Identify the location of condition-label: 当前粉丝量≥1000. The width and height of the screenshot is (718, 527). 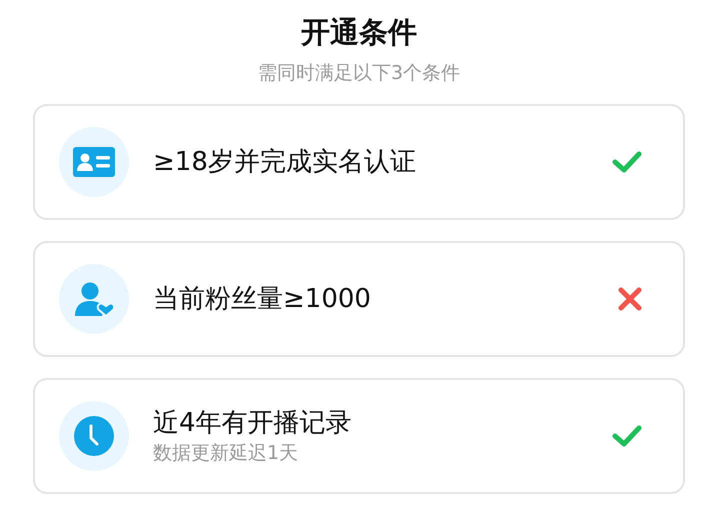
(262, 299).